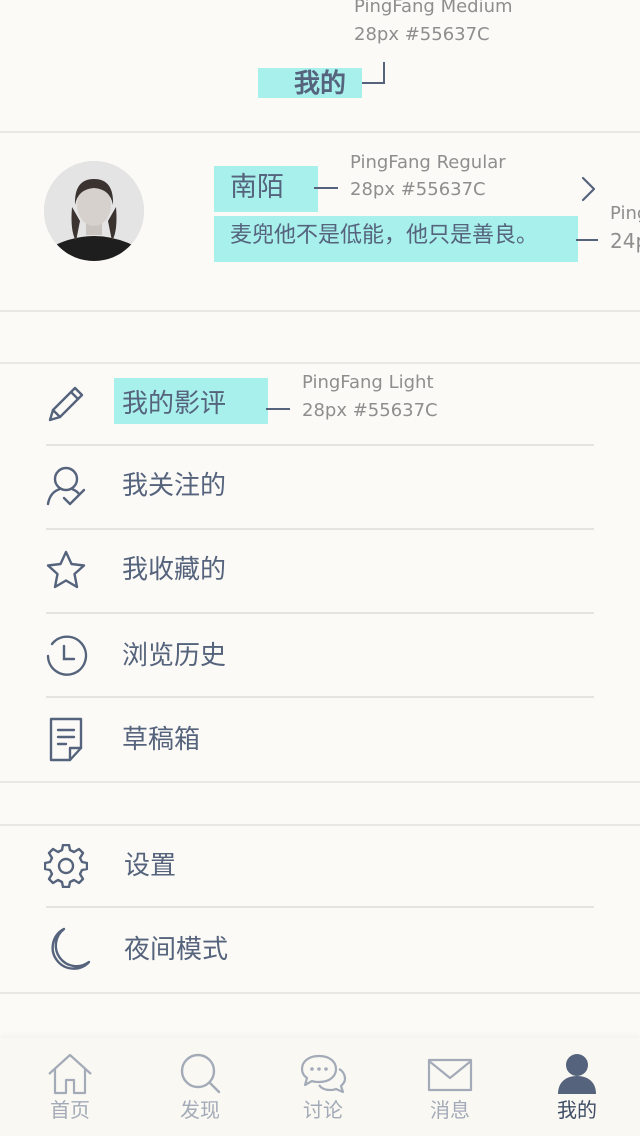 The height and width of the screenshot is (1136, 640). Describe the element at coordinates (319, 84) in the screenshot. I see `page-title: 我的` at that location.